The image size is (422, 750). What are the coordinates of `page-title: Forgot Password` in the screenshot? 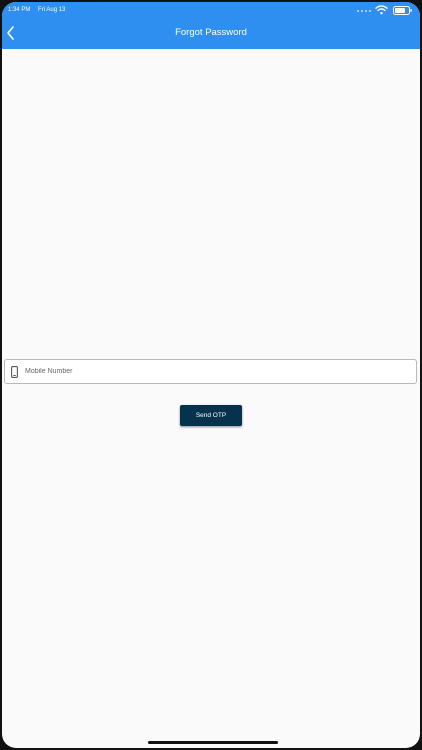 It's located at (211, 32).